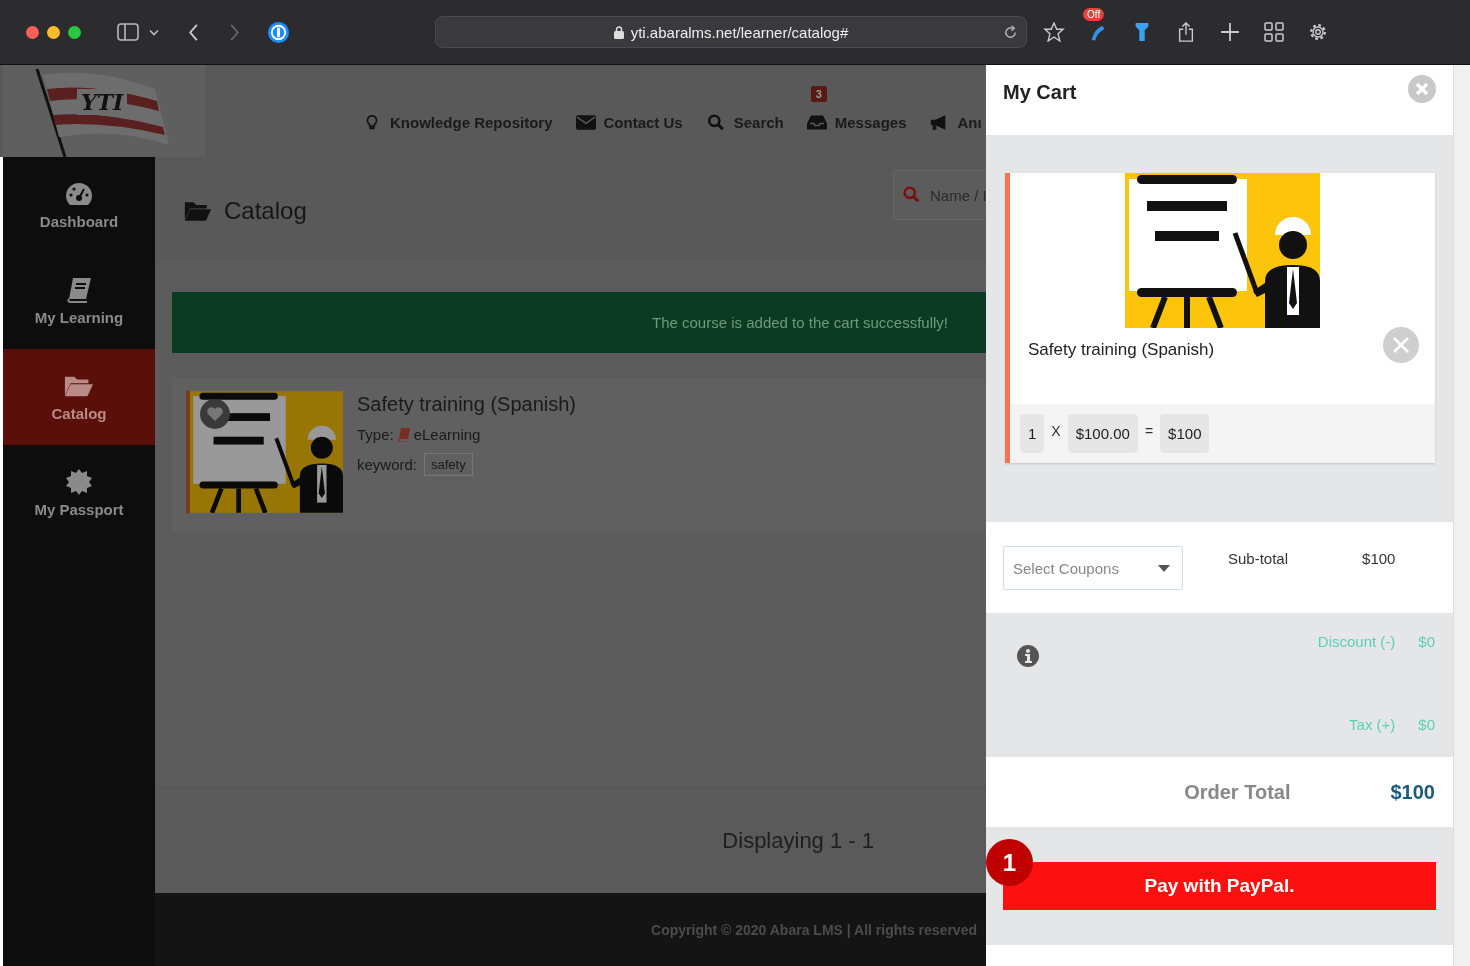 This screenshot has width=1470, height=966. Describe the element at coordinates (128, 32) in the screenshot. I see `sidebar-toggle-icon` at that location.